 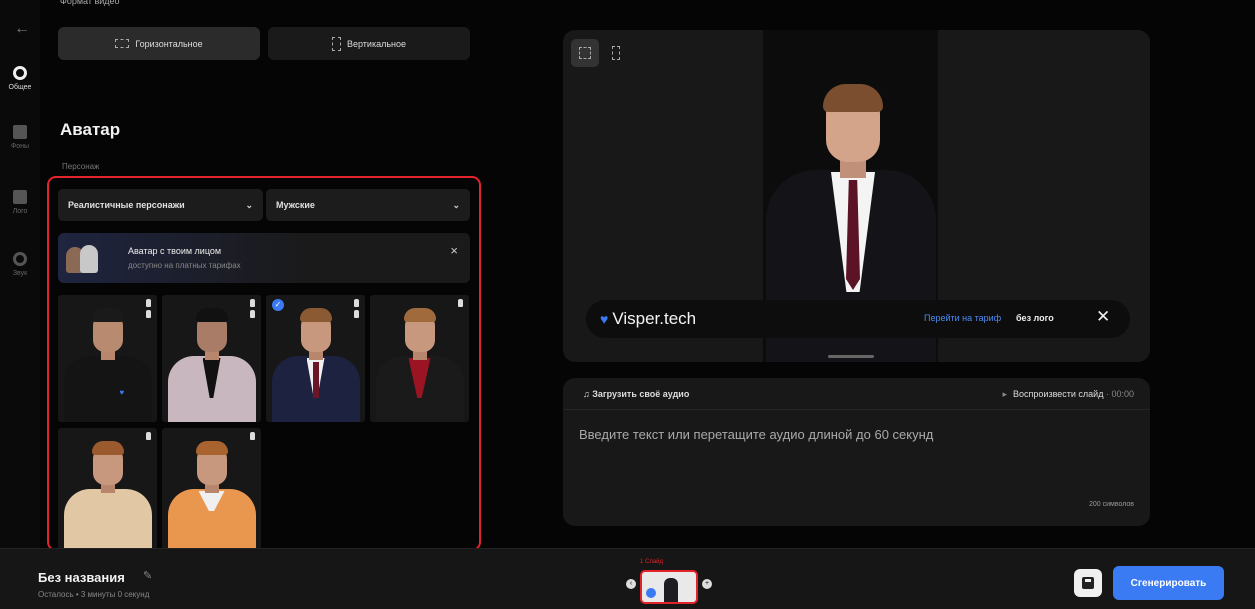 I want to click on gender-value: Мужские, so click(x=295, y=205).